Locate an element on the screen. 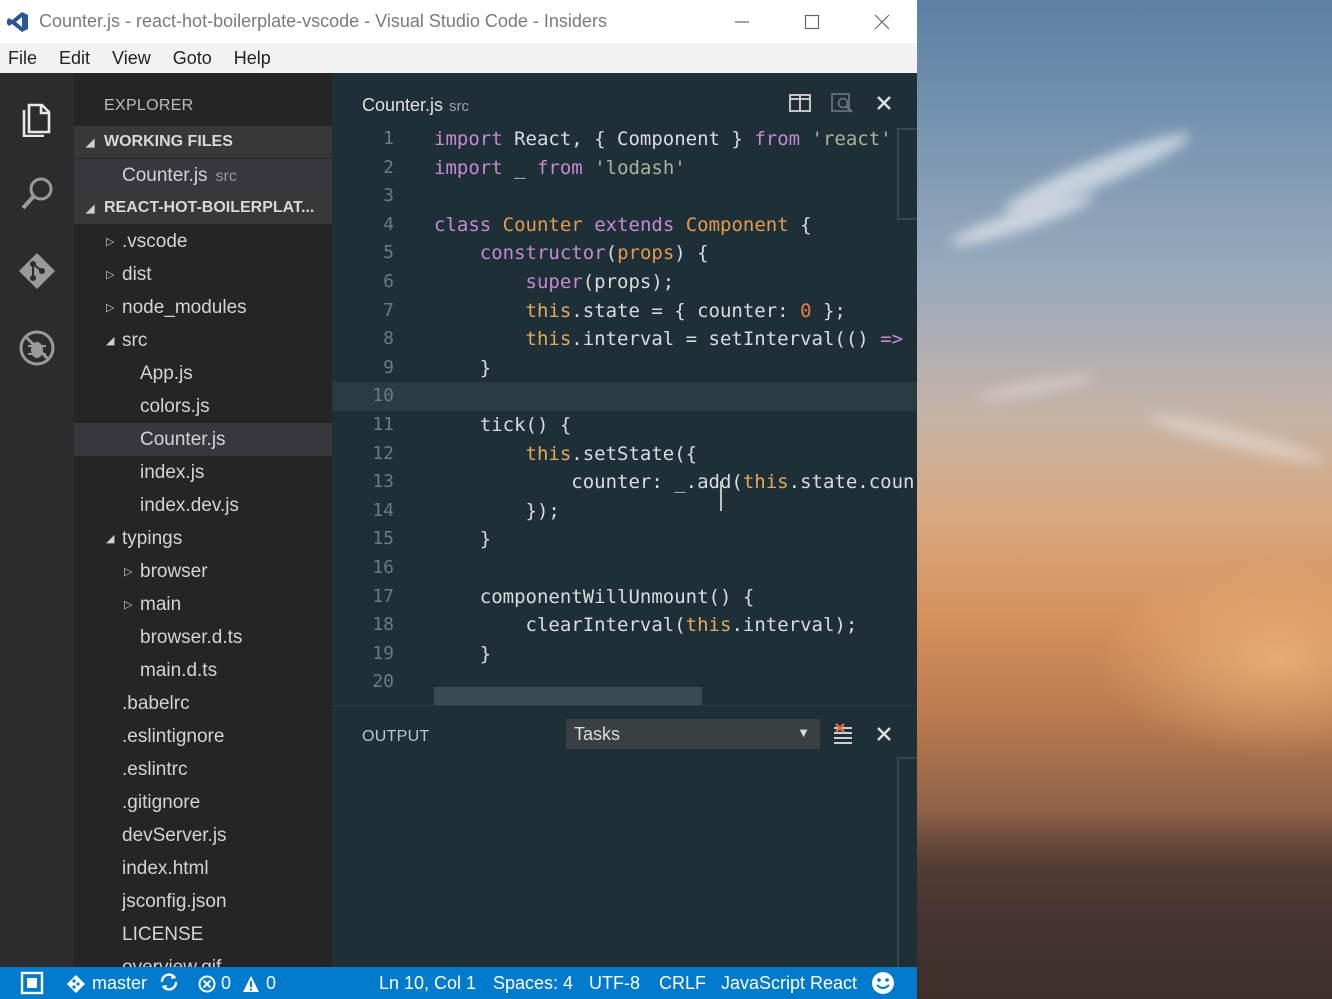 The height and width of the screenshot is (999, 1332). tree-item-label: typings is located at coordinates (152, 538).